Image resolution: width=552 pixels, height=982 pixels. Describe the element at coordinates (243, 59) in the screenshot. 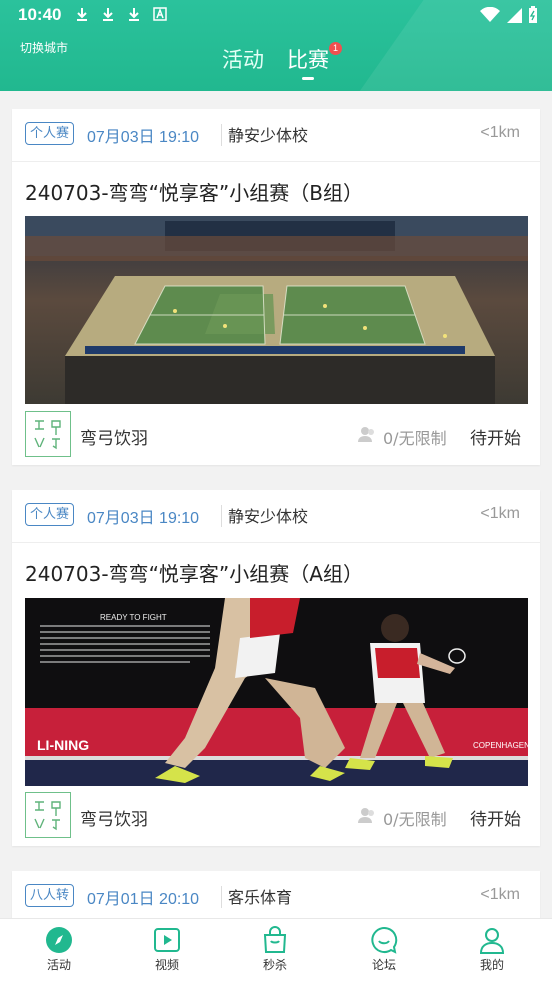

I see `tab-activities: 活动` at that location.